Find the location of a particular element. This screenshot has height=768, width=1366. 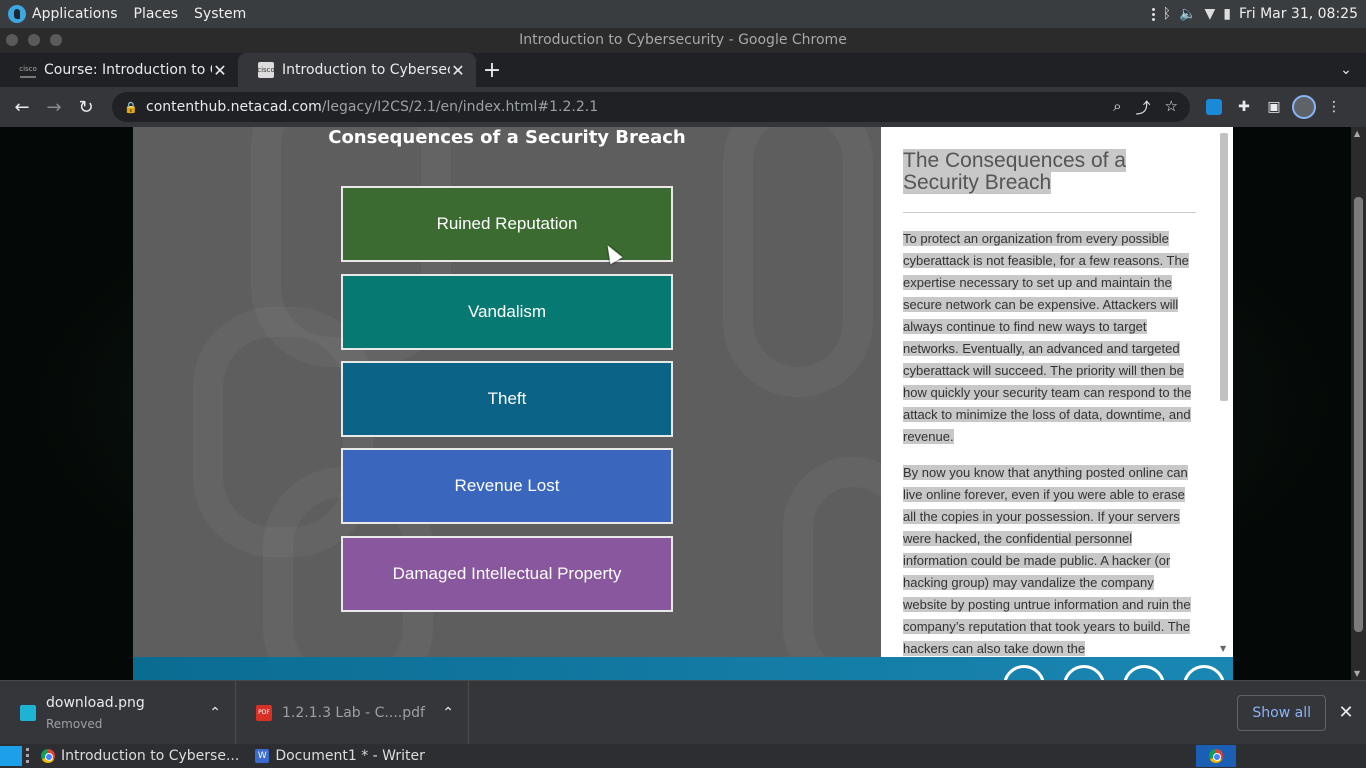

back-button: ← is located at coordinates (22, 107).